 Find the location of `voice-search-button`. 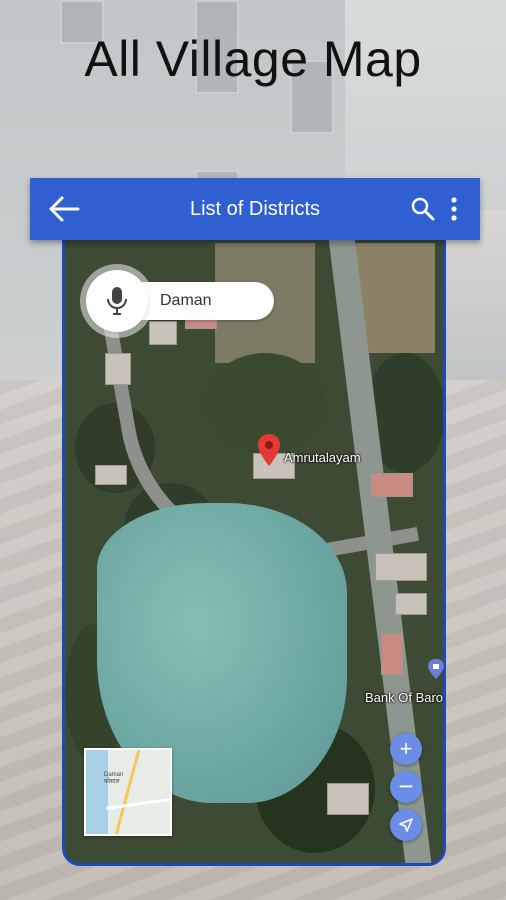

voice-search-button is located at coordinates (117, 301).